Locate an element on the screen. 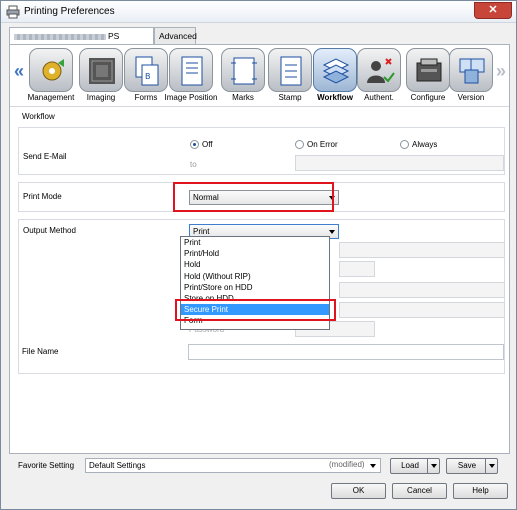  close-icon: ✕ is located at coordinates (493, 10).